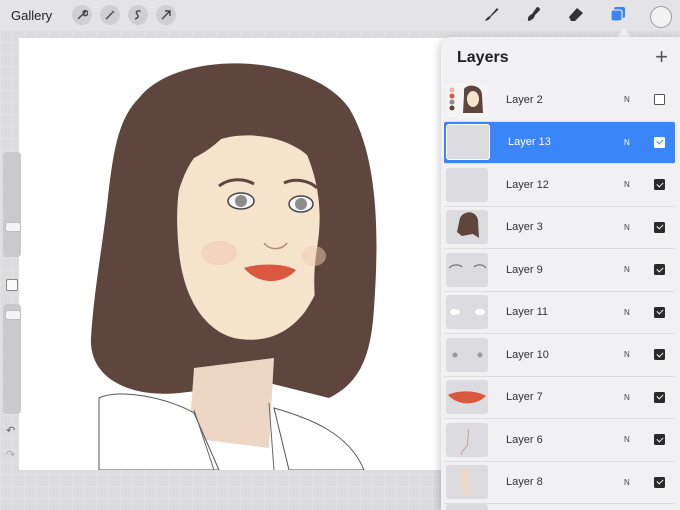  What do you see at coordinates (559, 185) in the screenshot?
I see `layer-row-12: Layer 12 N` at bounding box center [559, 185].